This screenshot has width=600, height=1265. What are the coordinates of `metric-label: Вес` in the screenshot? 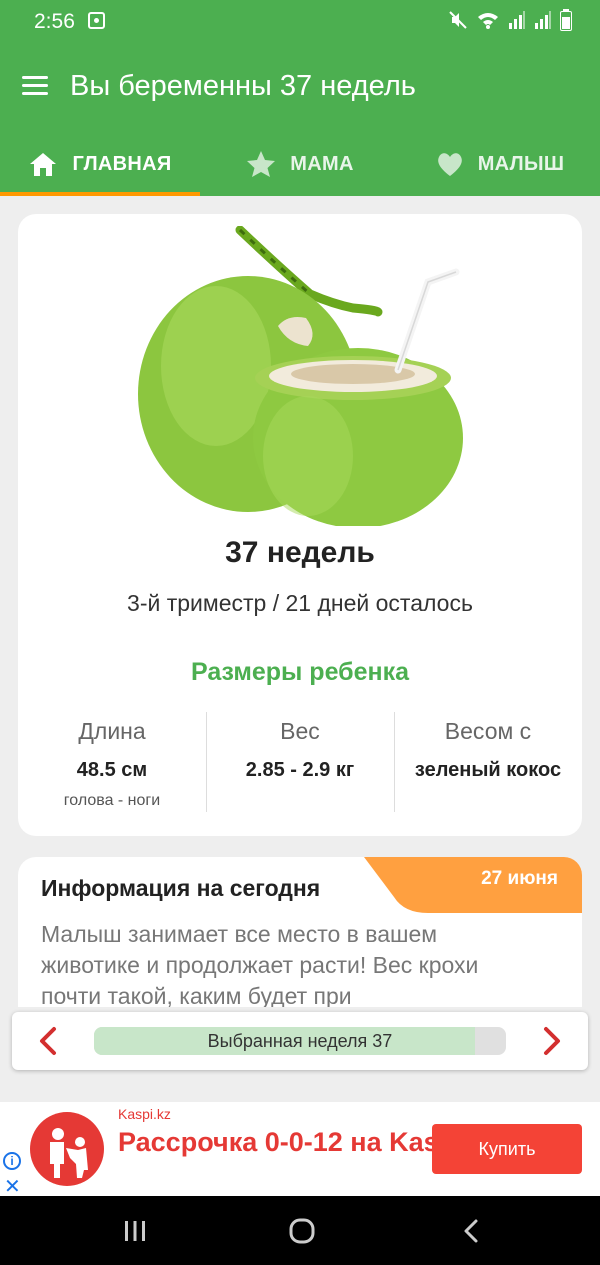 It's located at (300, 731).